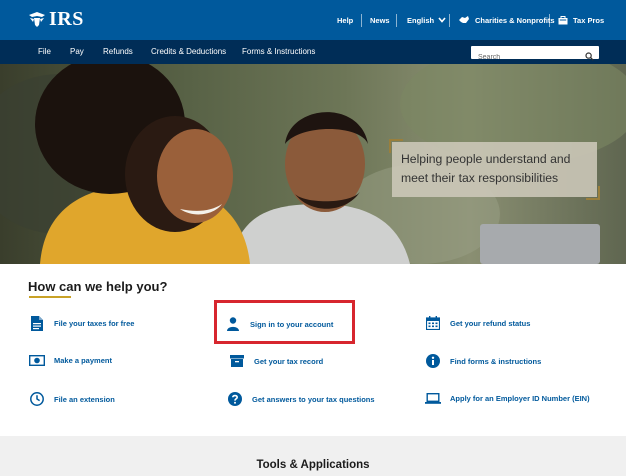 The image size is (626, 476). What do you see at coordinates (490, 323) in the screenshot?
I see `help-item-label: Get your refund status` at bounding box center [490, 323].